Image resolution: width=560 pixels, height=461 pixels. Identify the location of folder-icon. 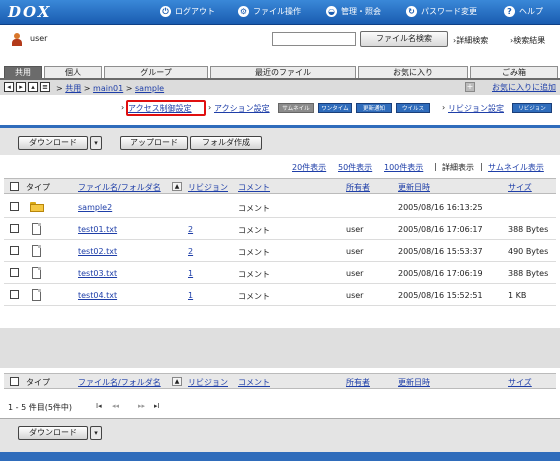
(37, 207).